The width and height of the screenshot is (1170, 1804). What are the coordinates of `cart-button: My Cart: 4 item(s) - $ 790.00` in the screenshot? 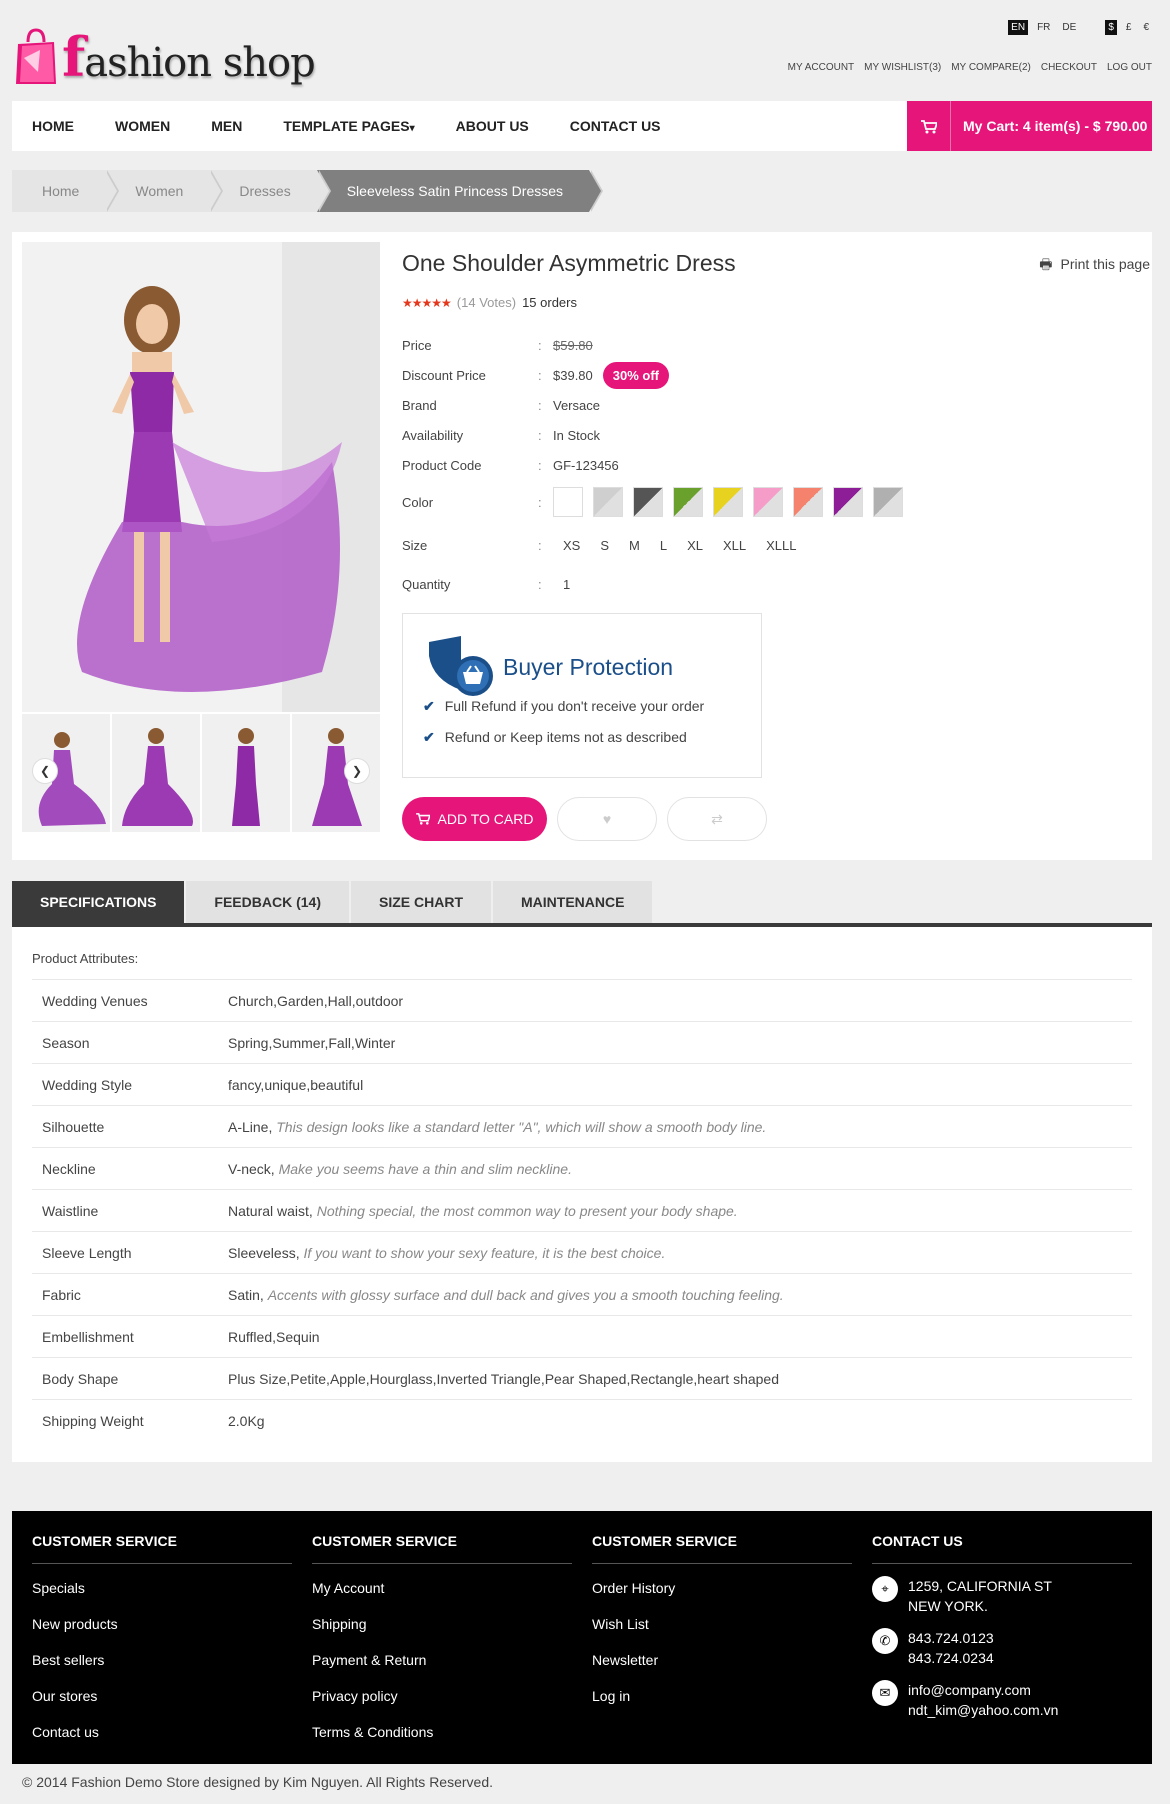 It's located at (1029, 126).